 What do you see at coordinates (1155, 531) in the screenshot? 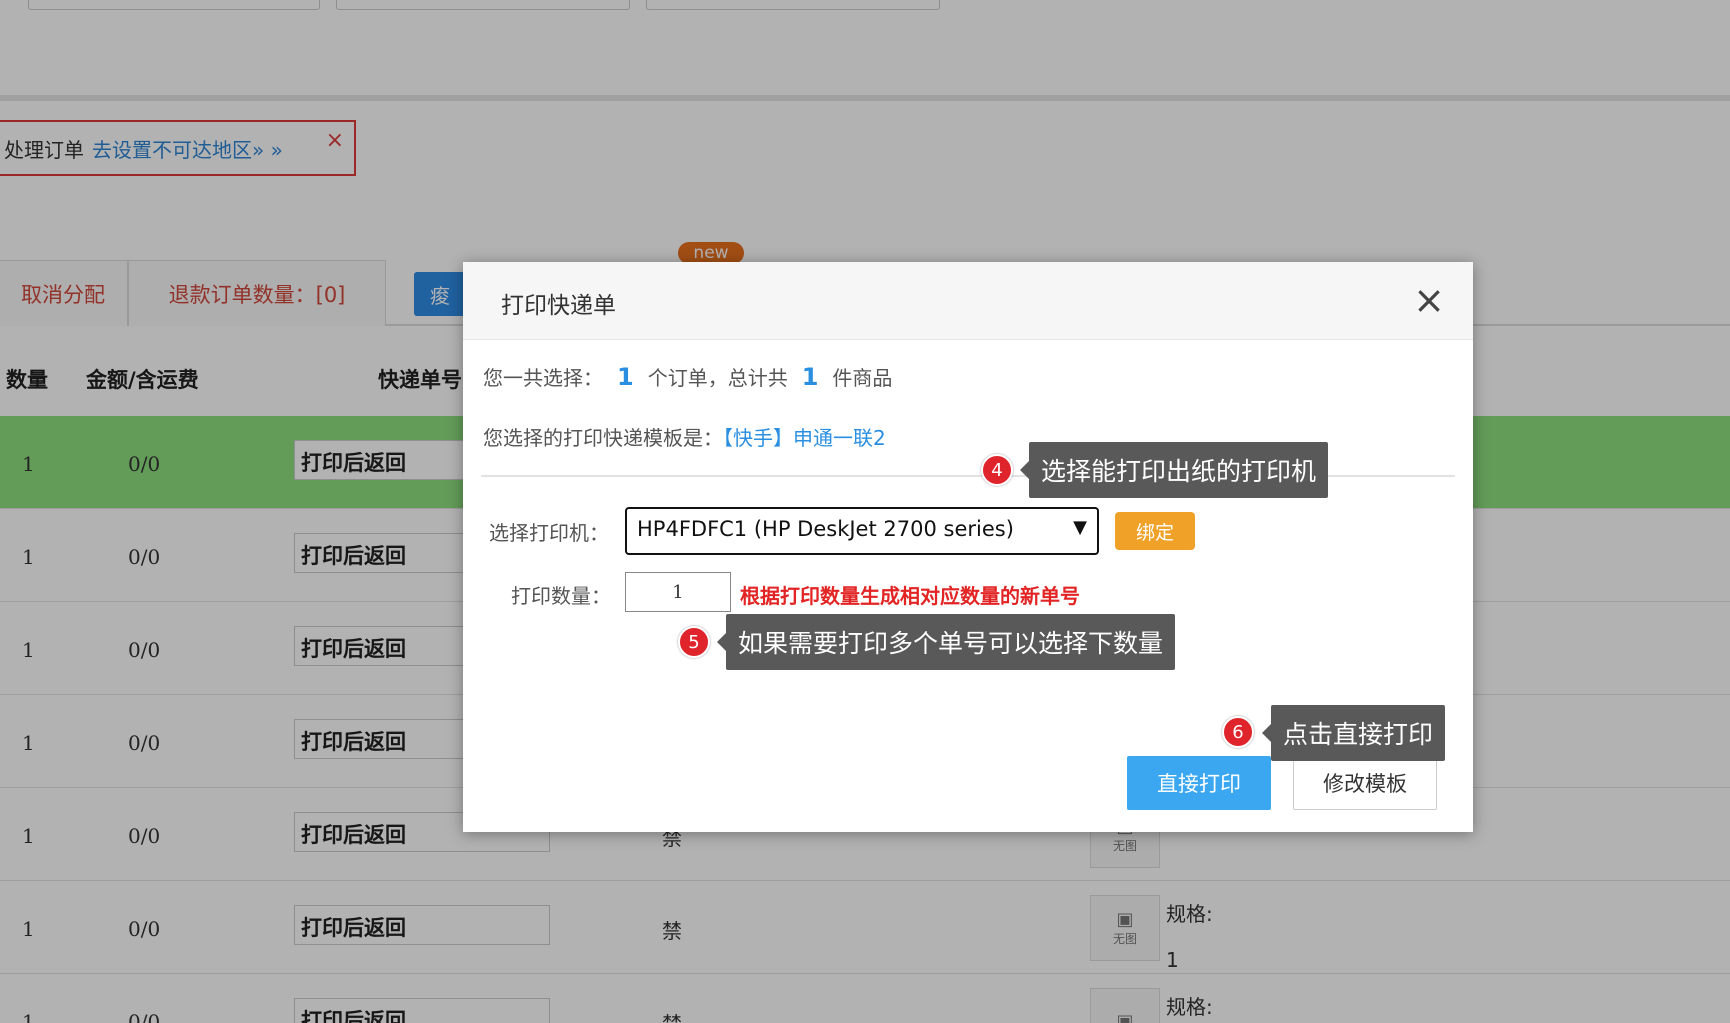
I see `bind-printer-button: 绑定` at bounding box center [1155, 531].